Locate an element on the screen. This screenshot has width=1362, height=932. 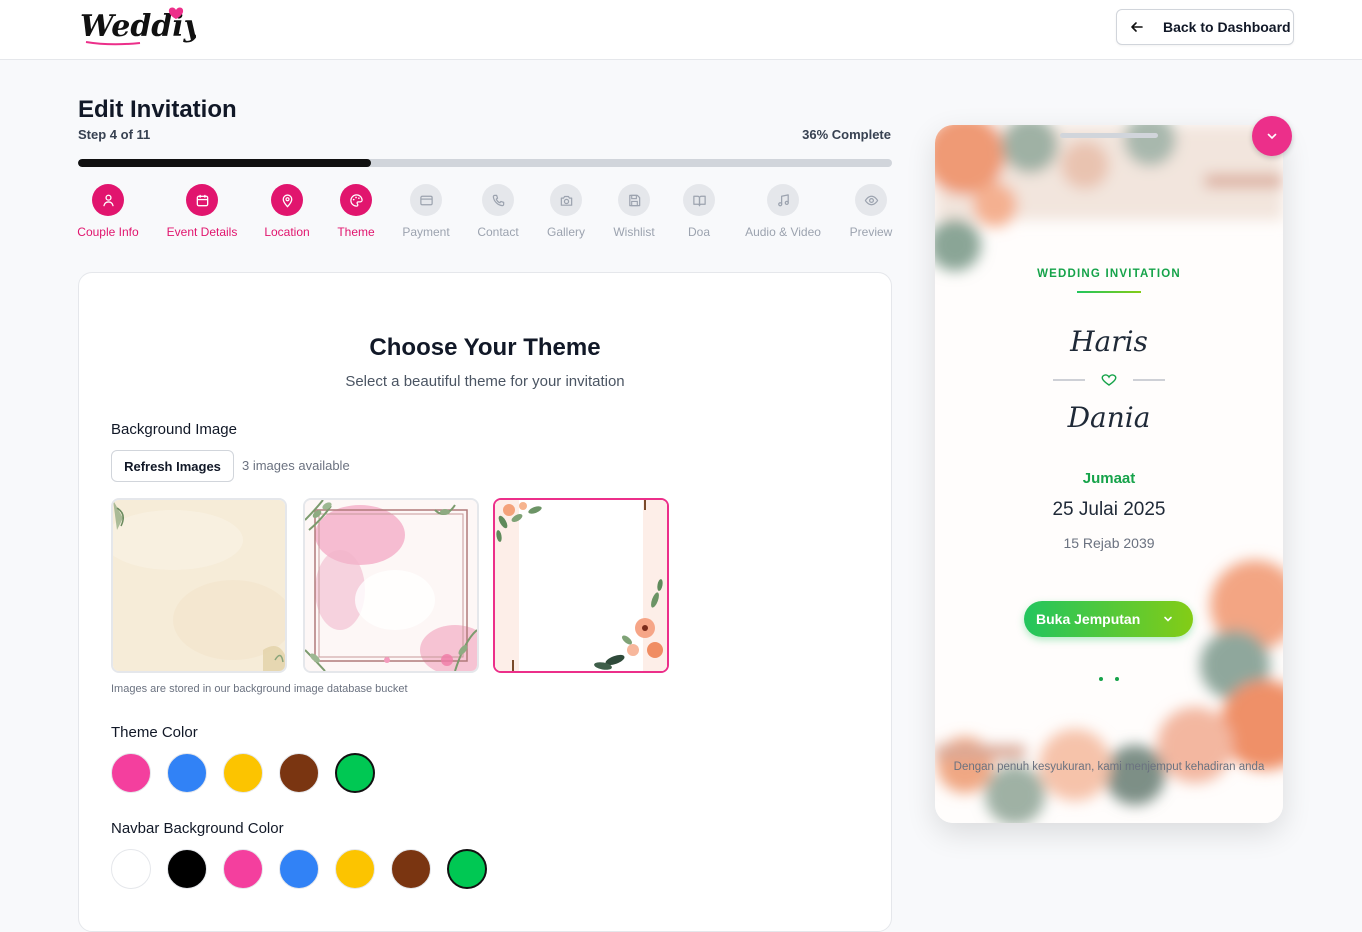
preview-eyebrow: WEDDING INVITATION is located at coordinates (1109, 274).